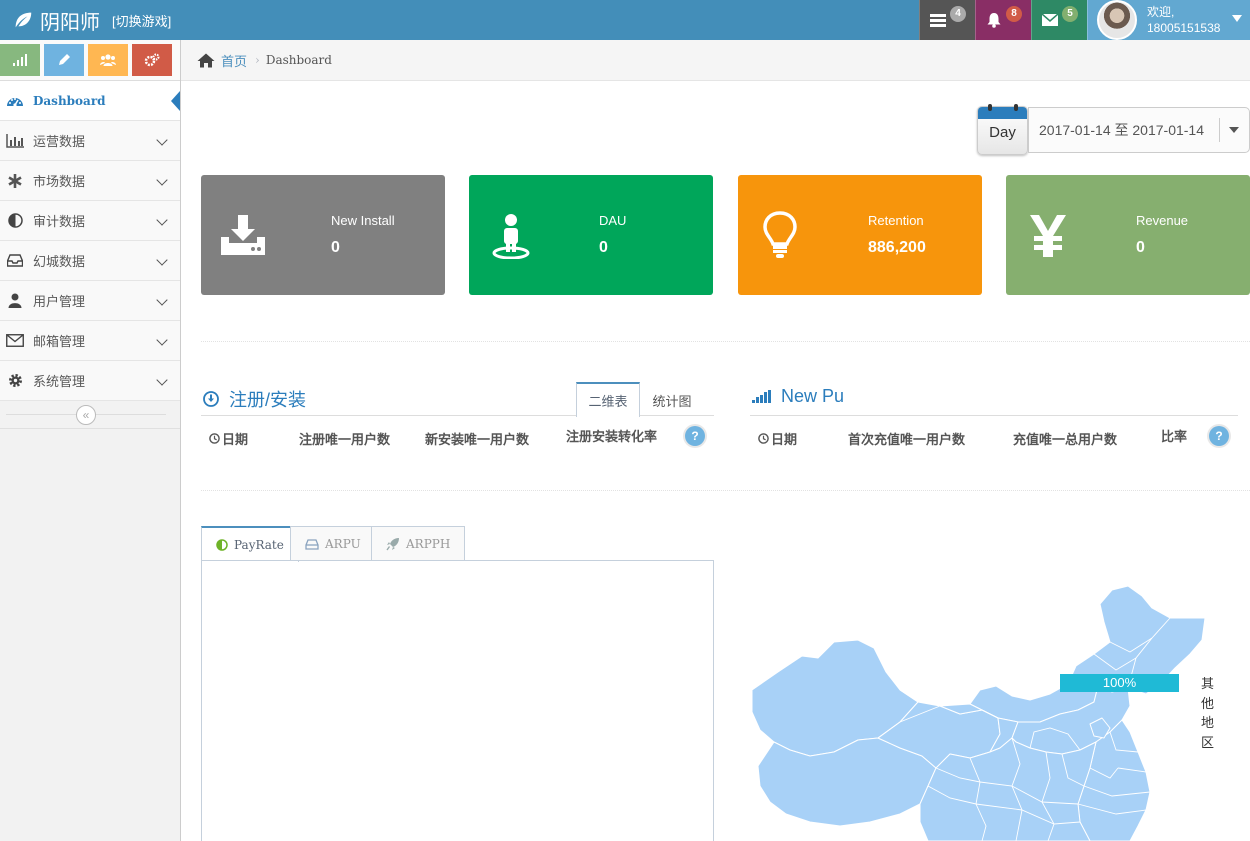 This screenshot has height=841, width=1250. Describe the element at coordinates (1070, 14) in the screenshot. I see `messages-badge: 5` at that location.